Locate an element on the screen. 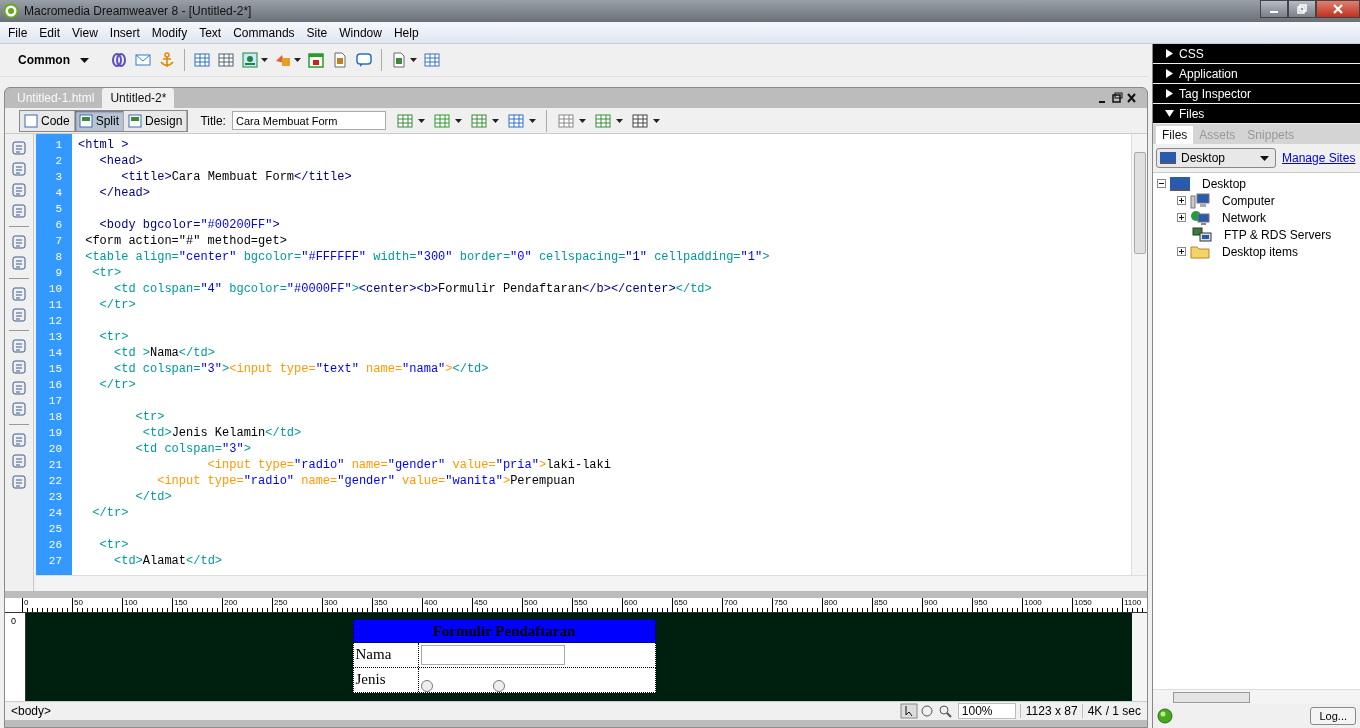  line-number: 2 is located at coordinates (58, 161).